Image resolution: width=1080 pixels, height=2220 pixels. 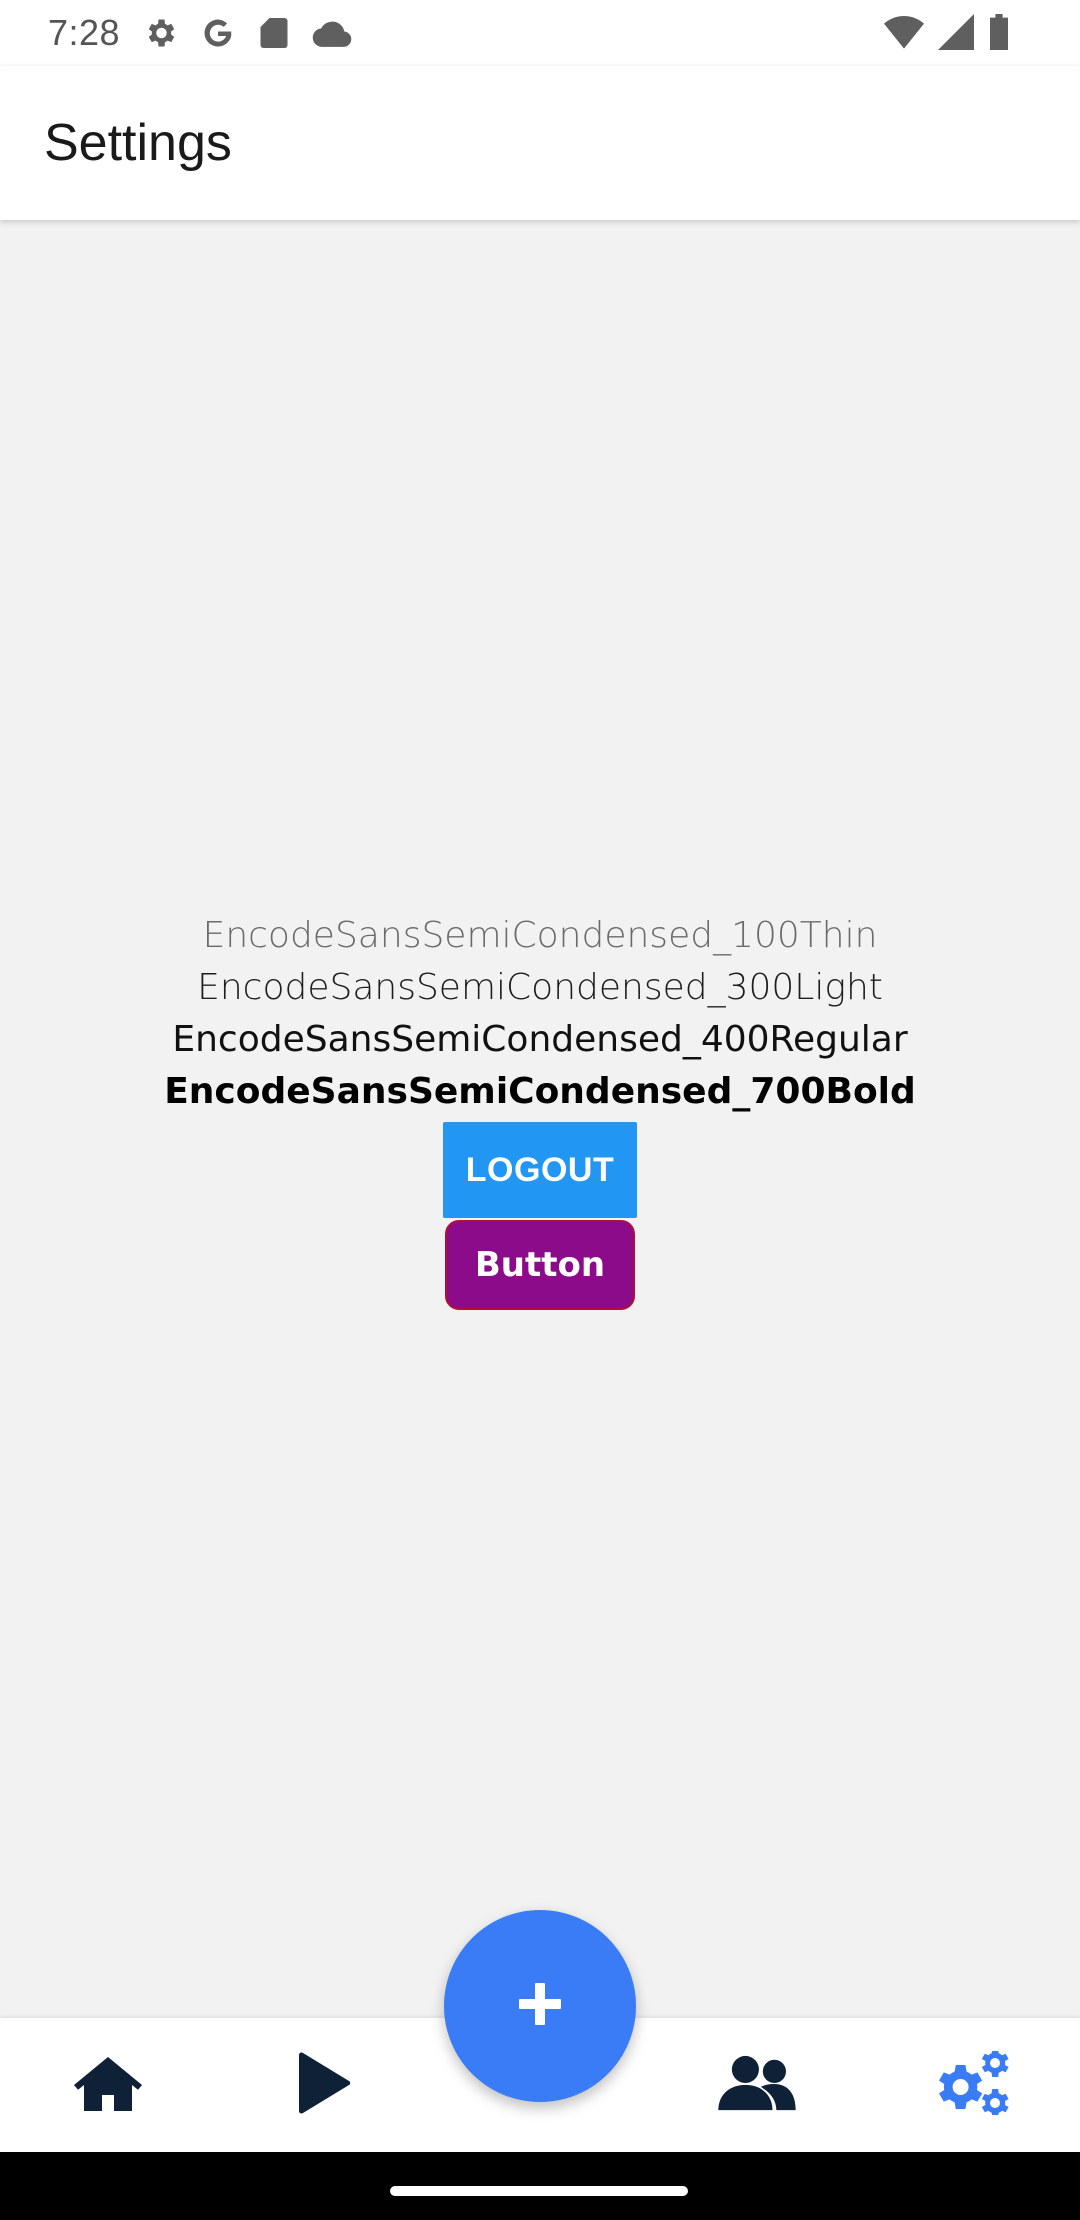 I want to click on sd-card-icon, so click(x=274, y=33).